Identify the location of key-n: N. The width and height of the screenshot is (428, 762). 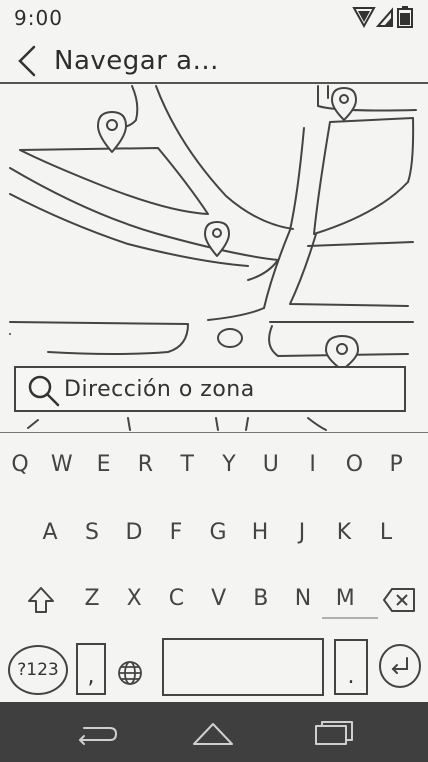
(303, 599).